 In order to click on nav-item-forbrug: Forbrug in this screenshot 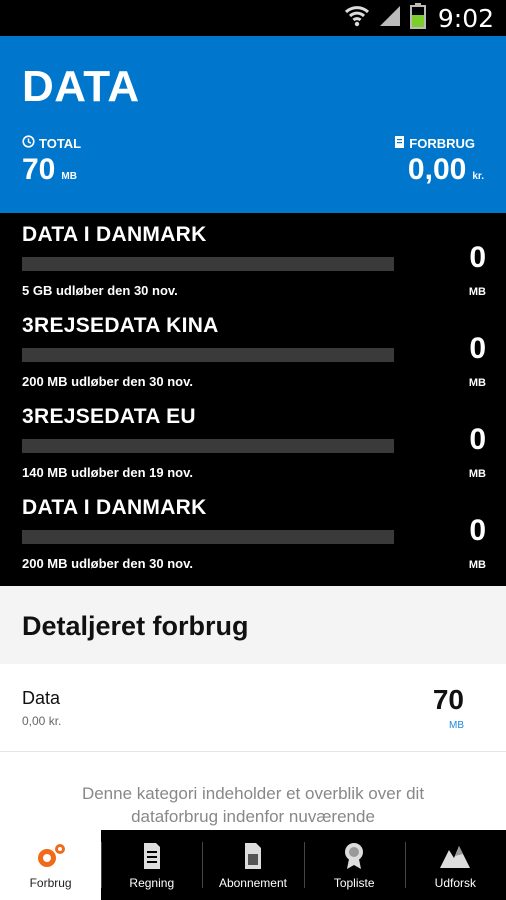, I will do `click(51, 865)`.